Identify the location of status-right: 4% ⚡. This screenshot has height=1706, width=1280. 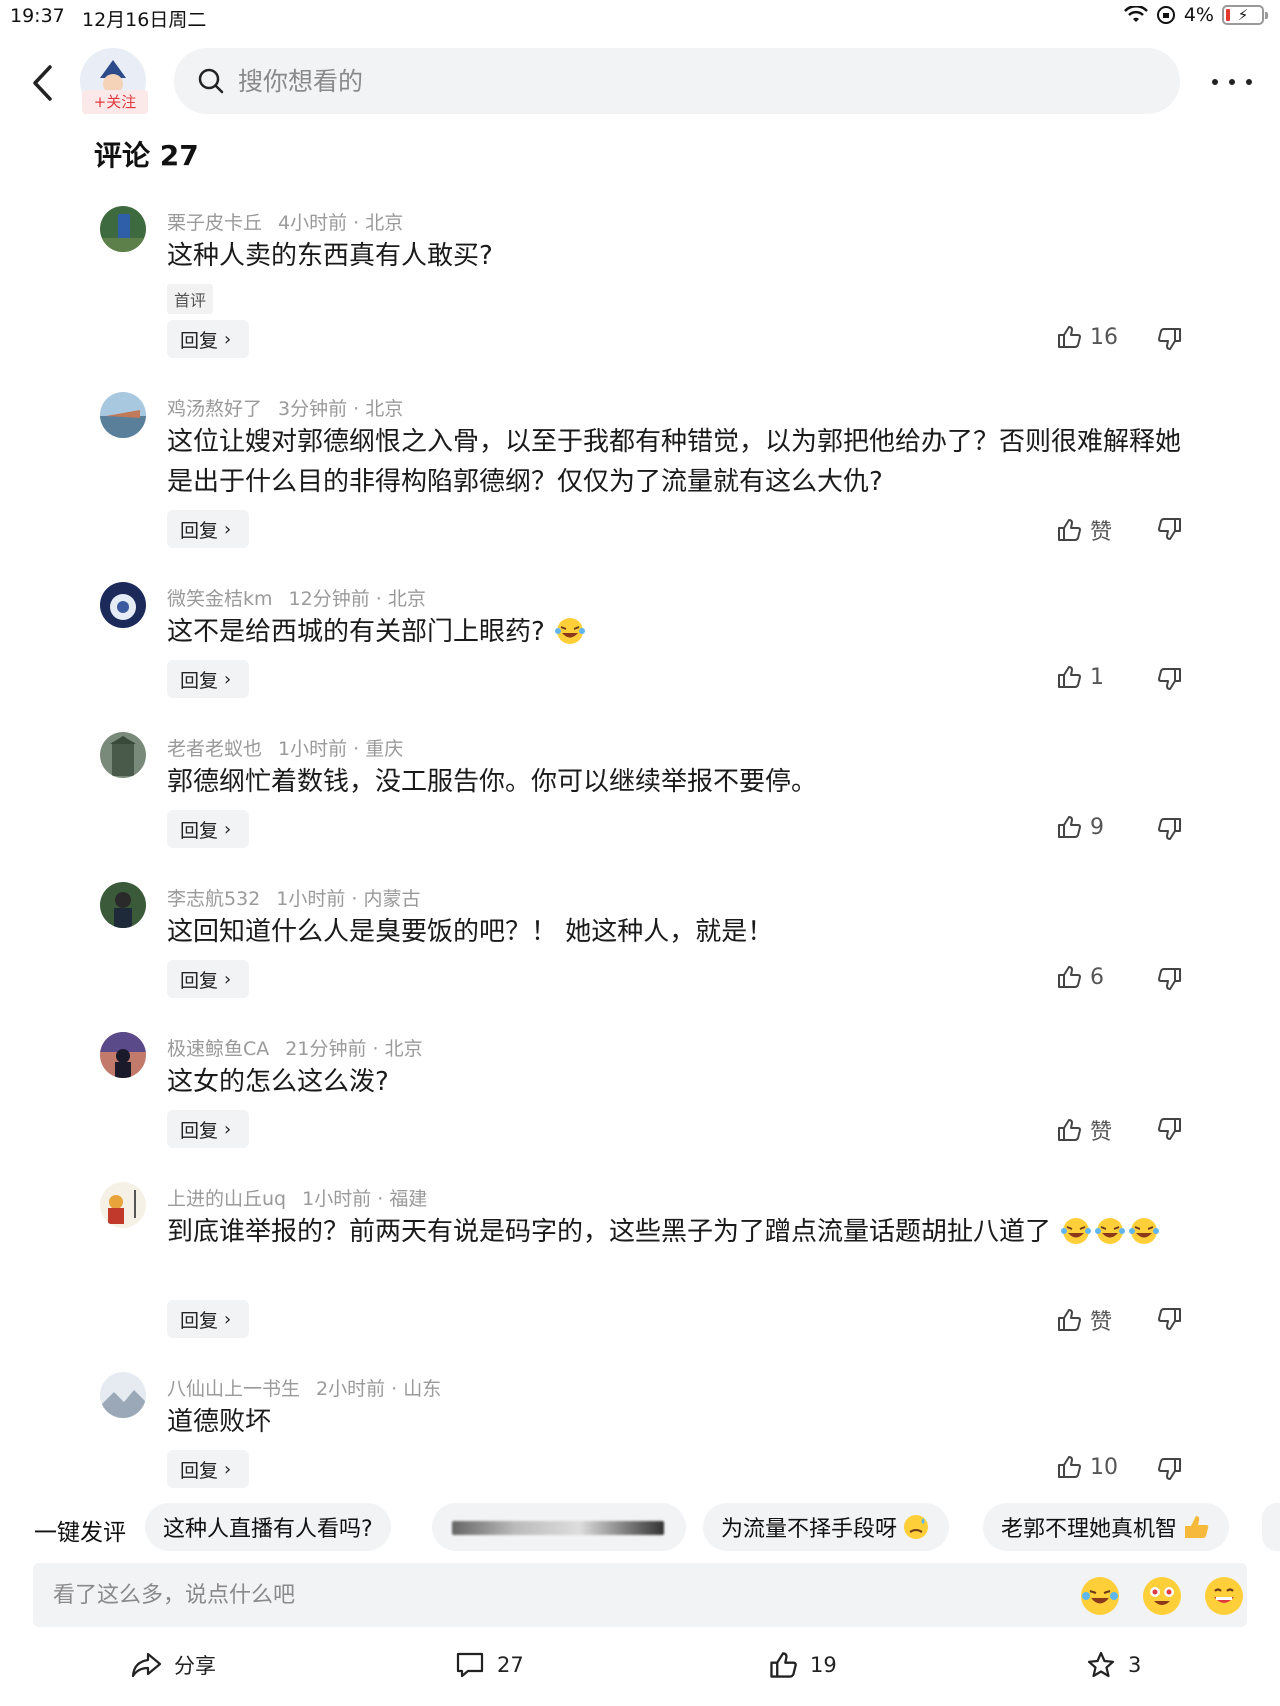
(1195, 15).